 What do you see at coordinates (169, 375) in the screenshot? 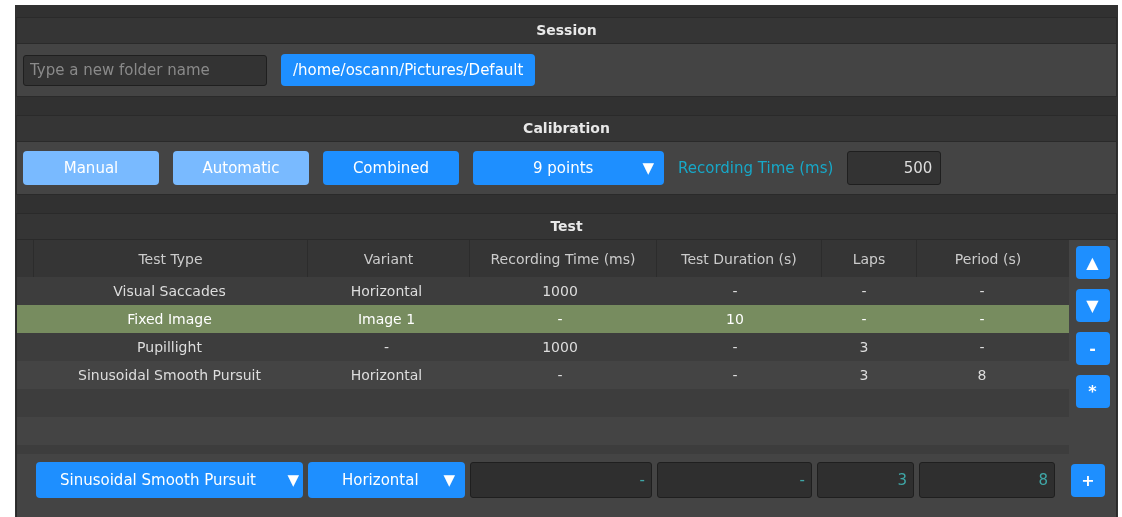
I see `table-cell-text: Sinusoidal Smooth Pursuit` at bounding box center [169, 375].